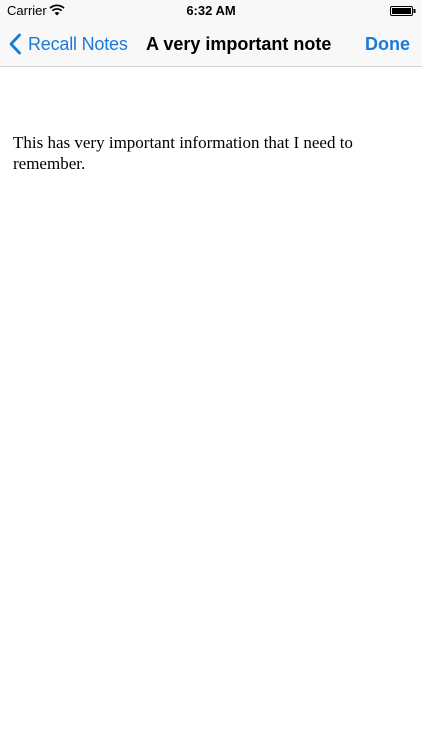 Image resolution: width=422 pixels, height=750 pixels. What do you see at coordinates (387, 44) in the screenshot?
I see `done-button: Done` at bounding box center [387, 44].